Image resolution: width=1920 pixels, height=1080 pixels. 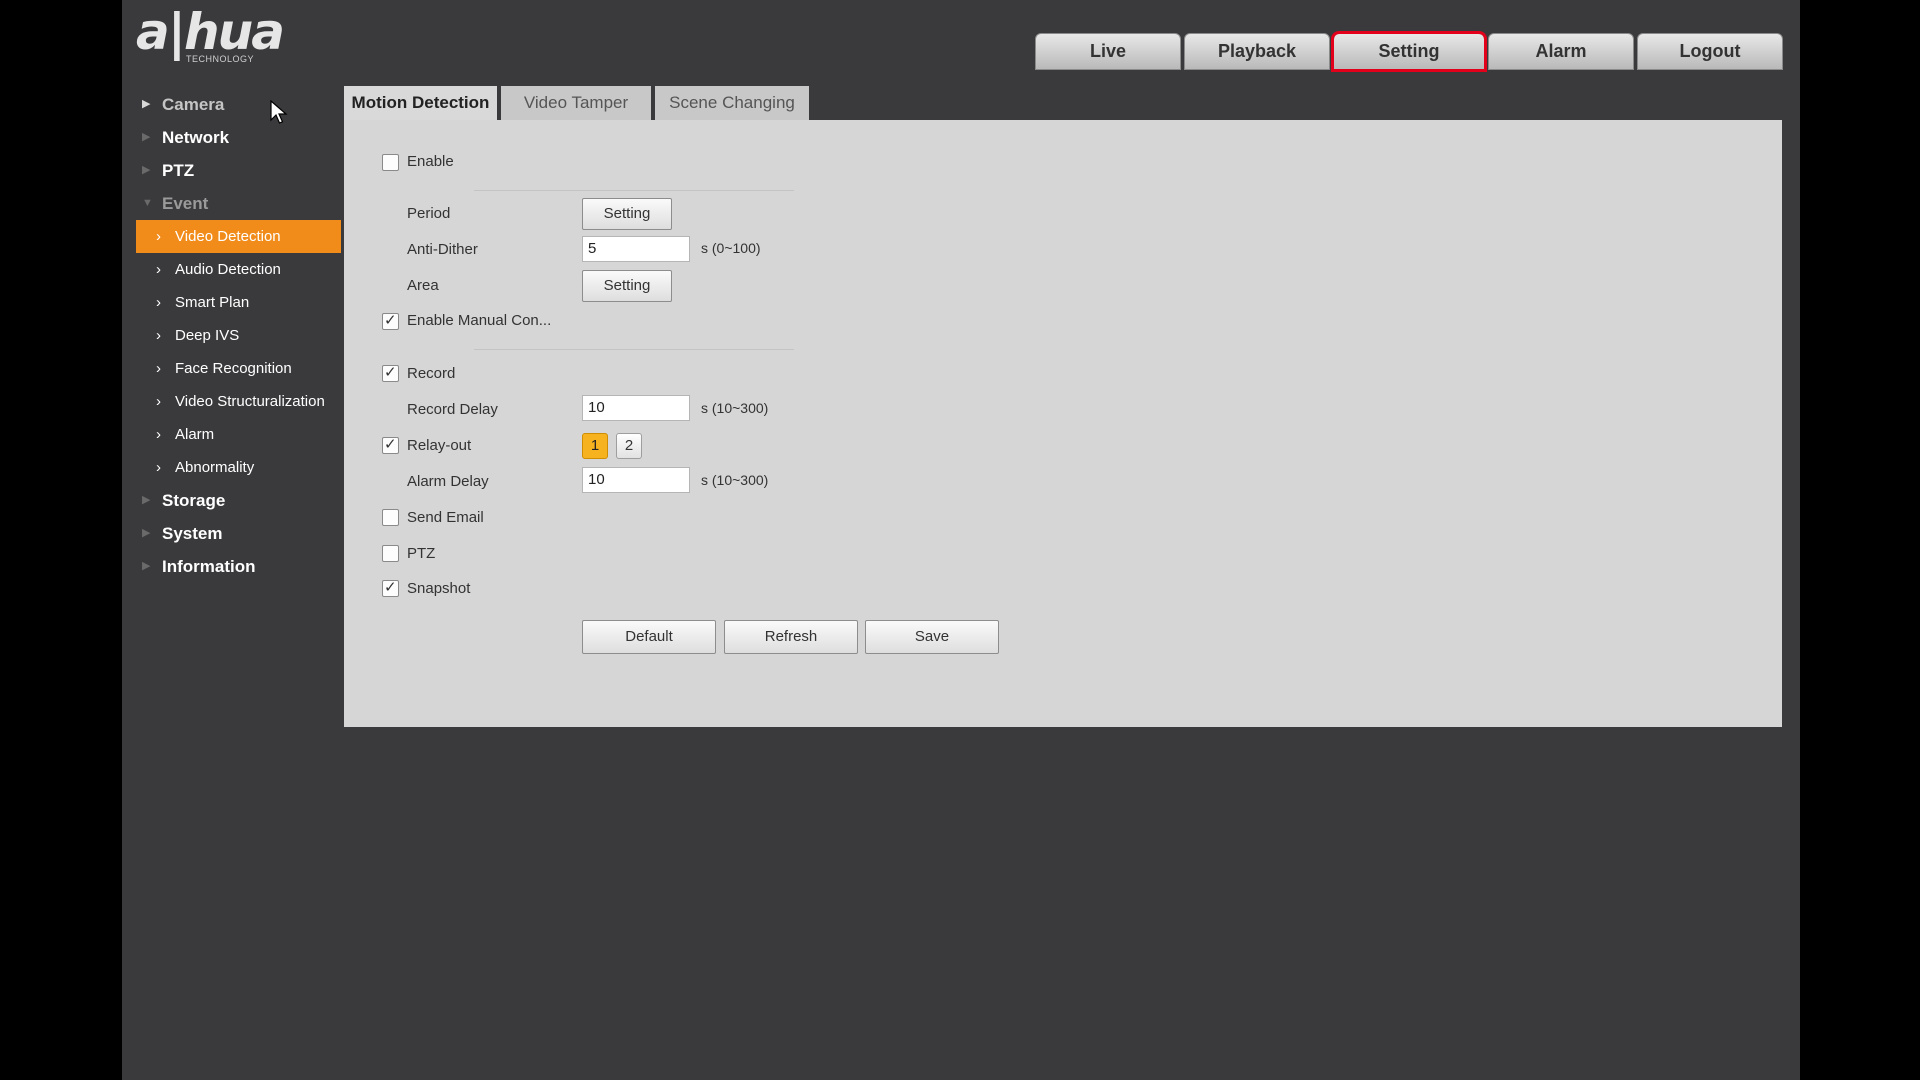 I want to click on sidebar-subitem-label: Smart Plan, so click(x=212, y=302).